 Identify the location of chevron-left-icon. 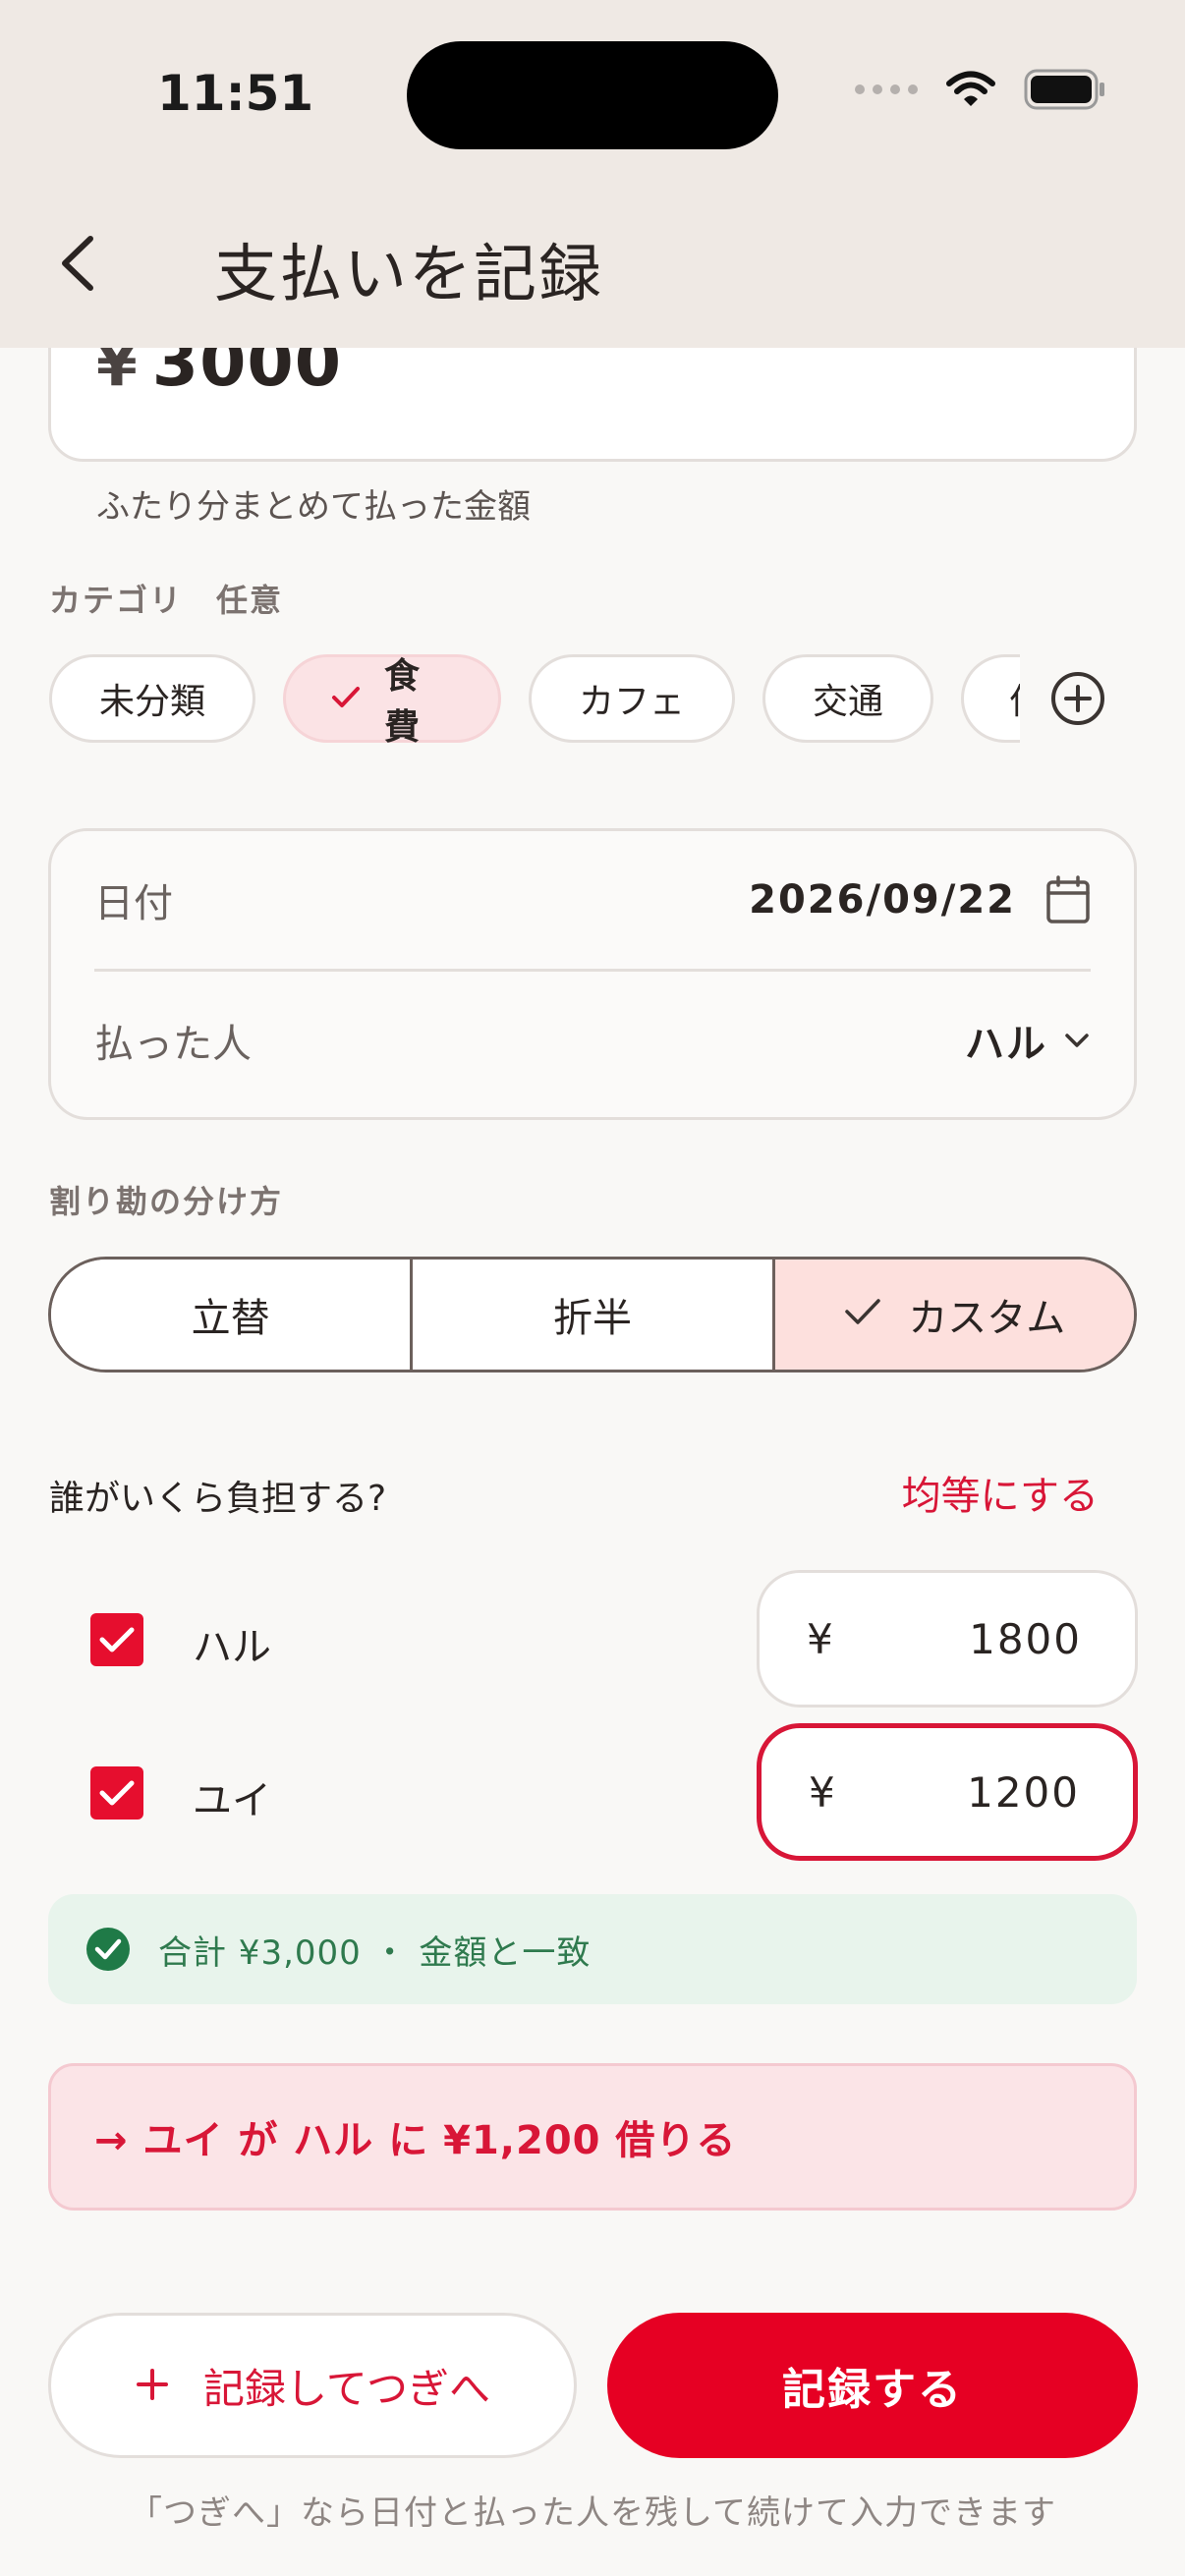
(77, 263).